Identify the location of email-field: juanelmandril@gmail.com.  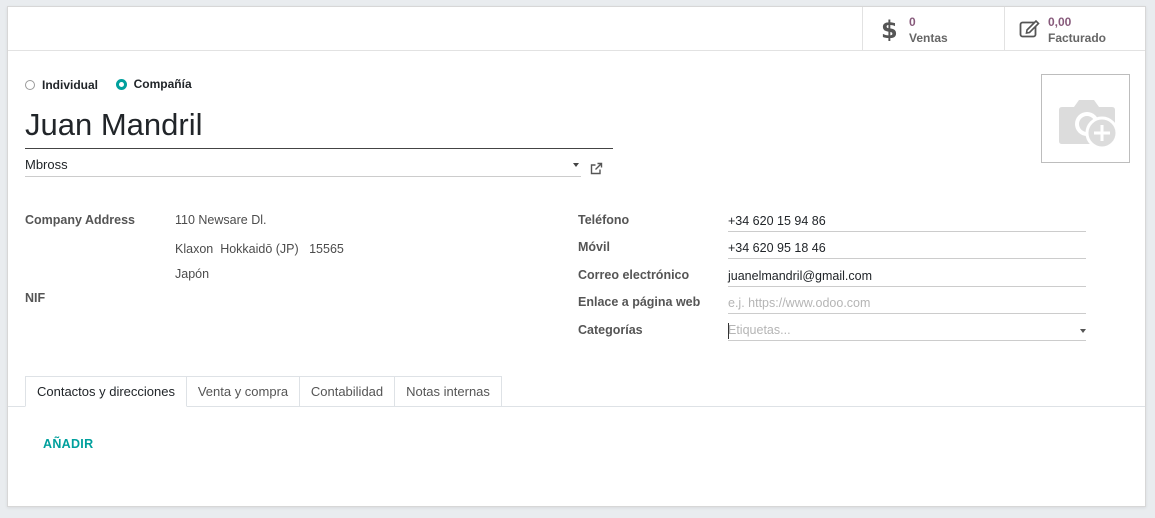
(907, 276).